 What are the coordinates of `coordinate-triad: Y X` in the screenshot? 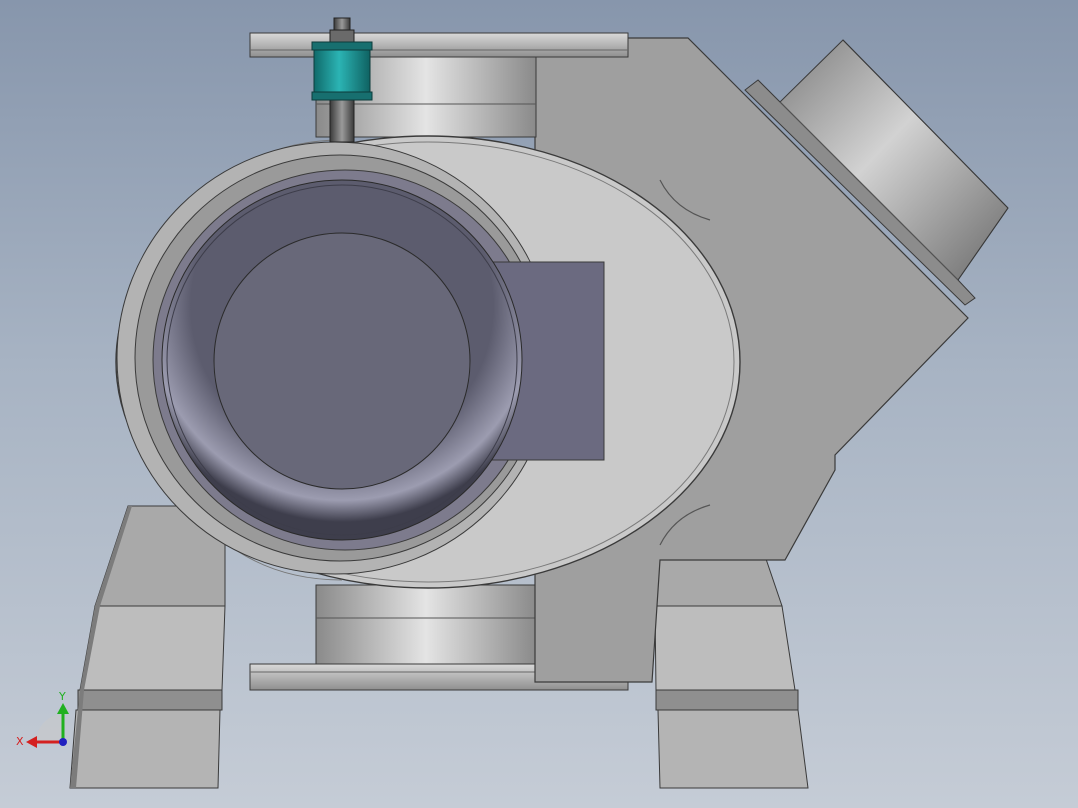 It's located at (42, 719).